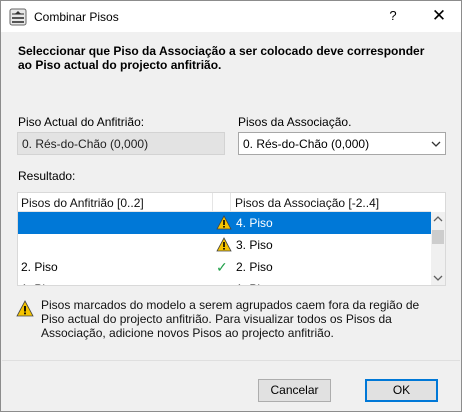 The height and width of the screenshot is (412, 462). I want to click on scrollbar-thumb, so click(438, 237).